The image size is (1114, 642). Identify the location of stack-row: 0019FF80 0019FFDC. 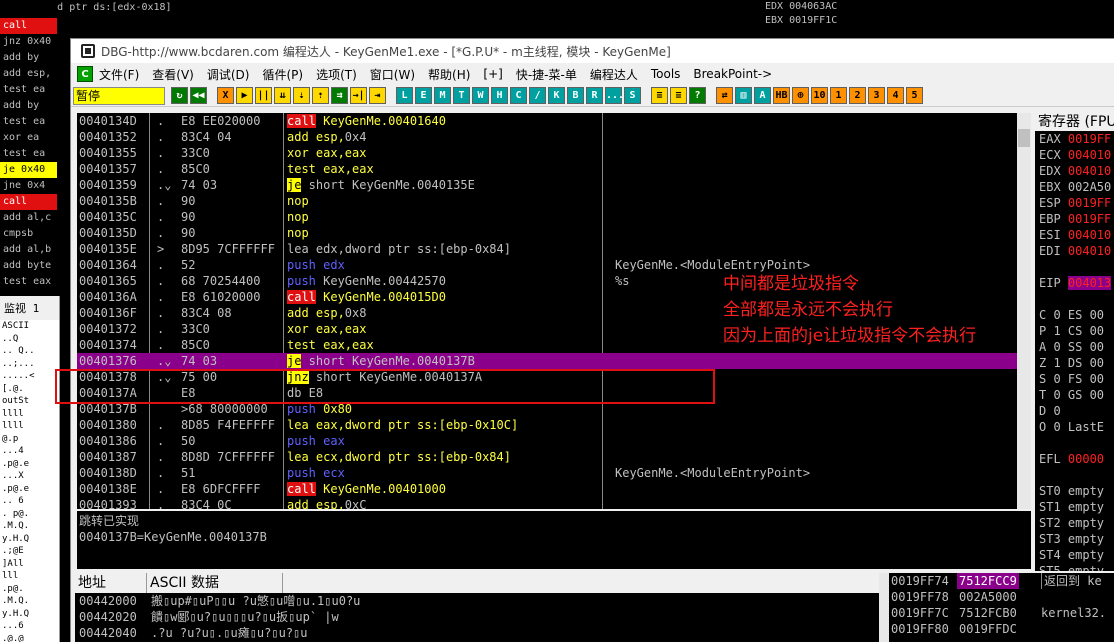
(1001, 629).